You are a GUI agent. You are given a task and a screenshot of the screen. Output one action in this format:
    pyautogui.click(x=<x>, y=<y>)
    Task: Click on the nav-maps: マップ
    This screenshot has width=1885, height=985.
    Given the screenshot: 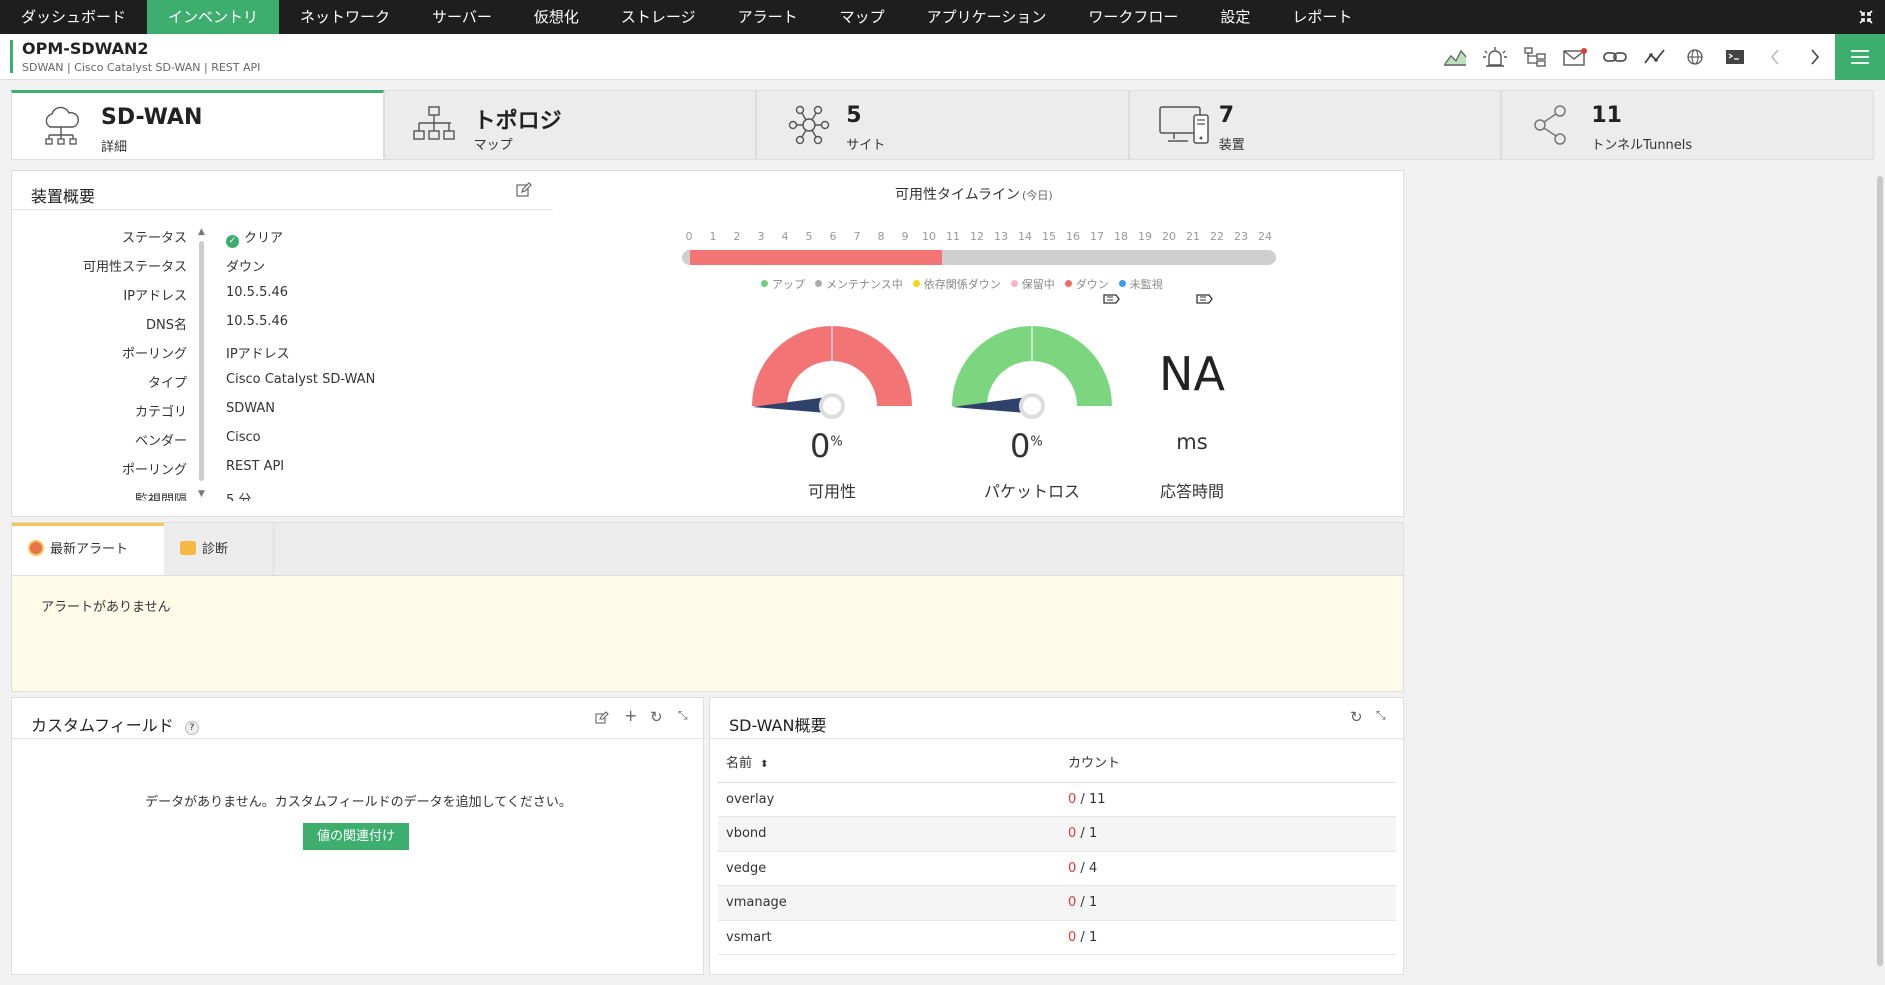 What is the action you would take?
    pyautogui.click(x=862, y=17)
    